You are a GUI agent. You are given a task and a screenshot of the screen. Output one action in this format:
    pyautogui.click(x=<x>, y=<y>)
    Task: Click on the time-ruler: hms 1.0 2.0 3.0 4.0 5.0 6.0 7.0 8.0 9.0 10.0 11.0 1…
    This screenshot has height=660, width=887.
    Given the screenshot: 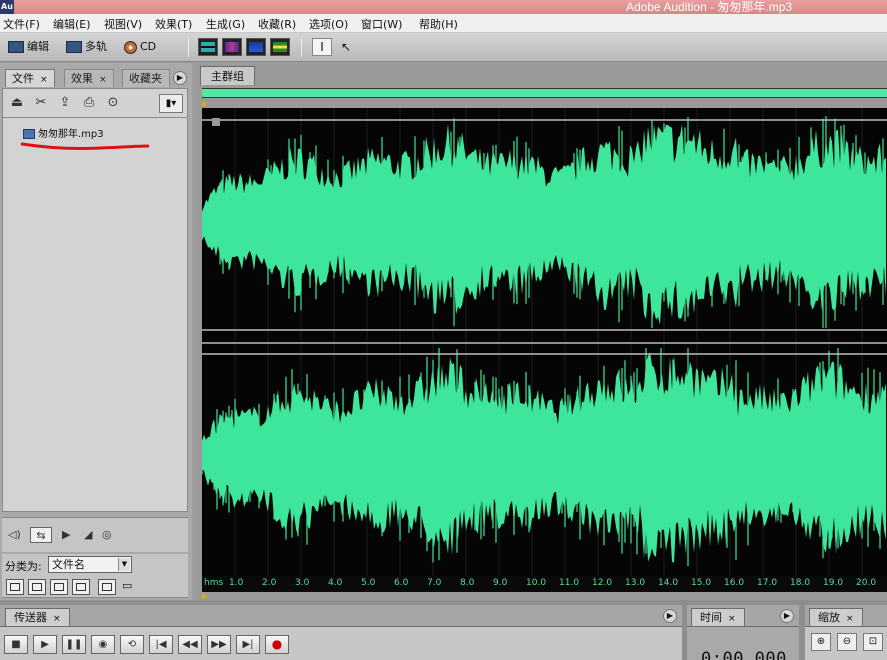 What is the action you would take?
    pyautogui.click(x=544, y=584)
    